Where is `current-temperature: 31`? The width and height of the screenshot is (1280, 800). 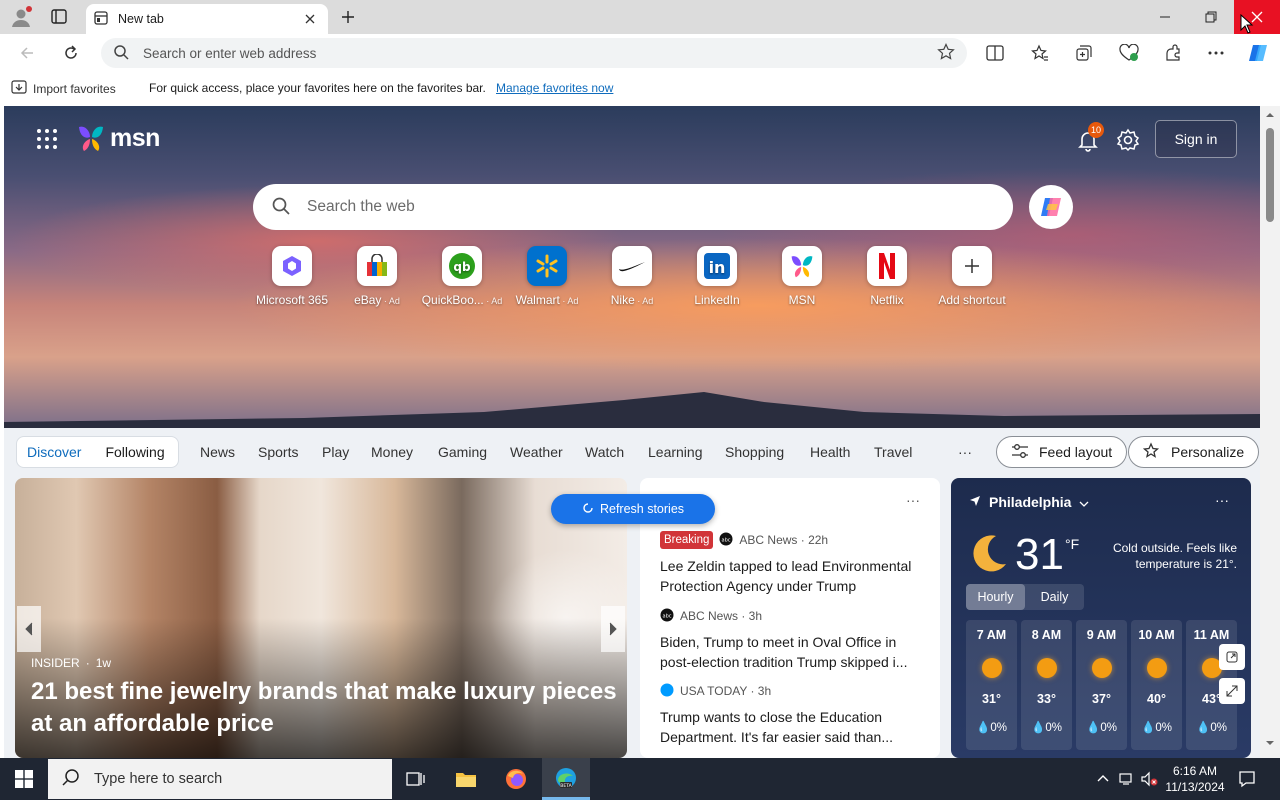 current-temperature: 31 is located at coordinates (1039, 554).